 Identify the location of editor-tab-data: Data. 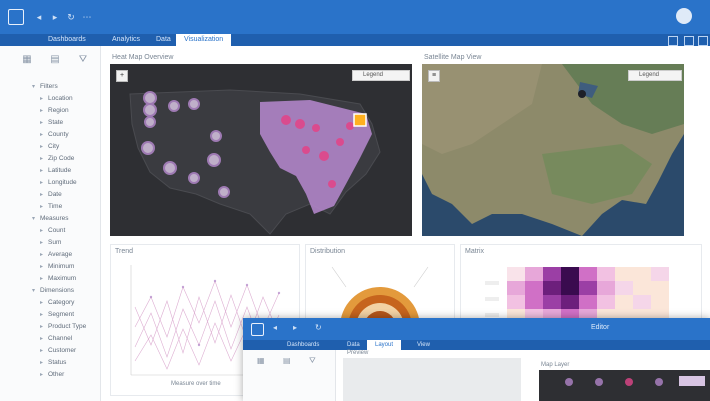
(353, 345).